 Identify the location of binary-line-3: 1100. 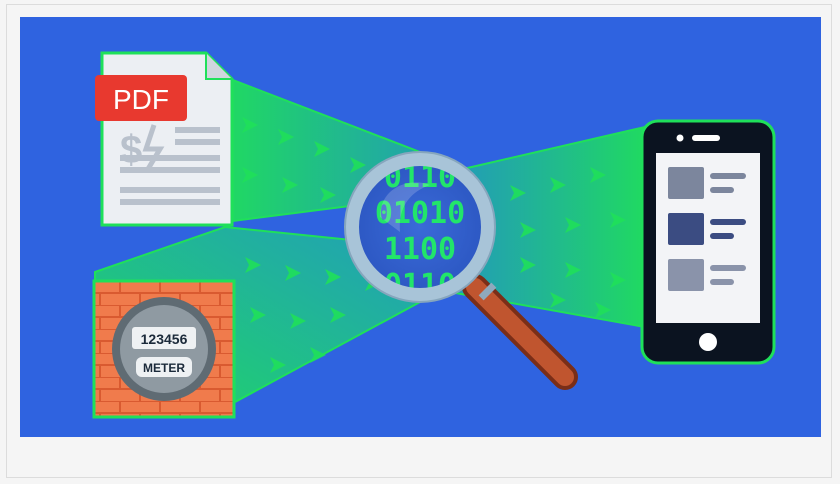
(420, 249).